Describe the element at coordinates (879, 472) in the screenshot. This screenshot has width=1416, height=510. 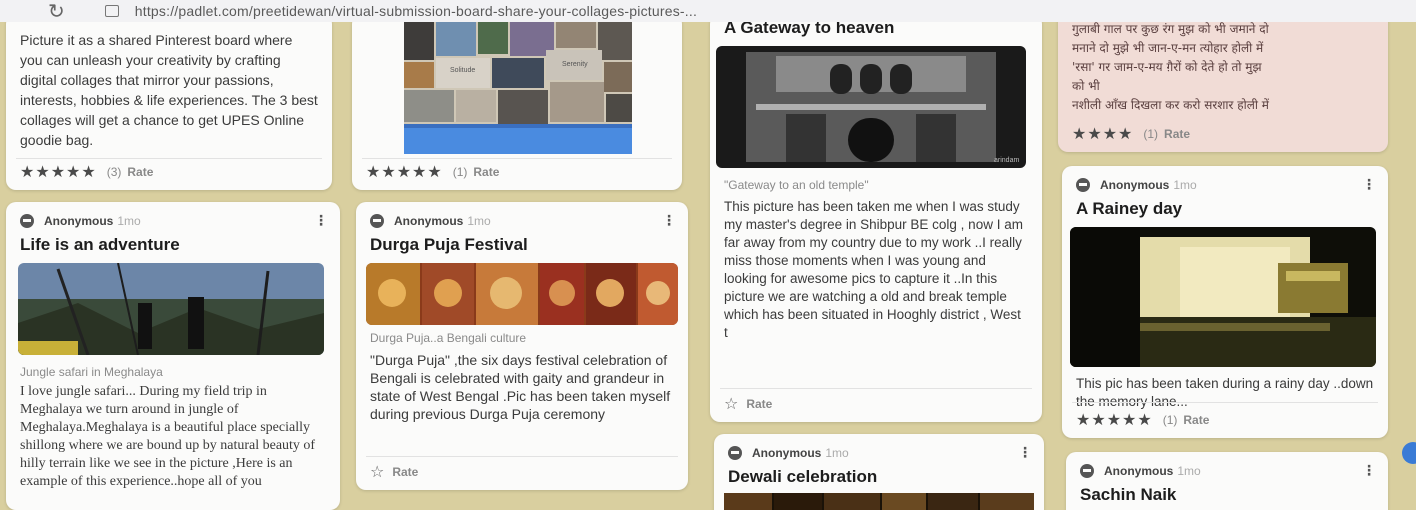
I see `post-card-dewali: Anonymous 1mo ⋮ Dewali celebration` at that location.